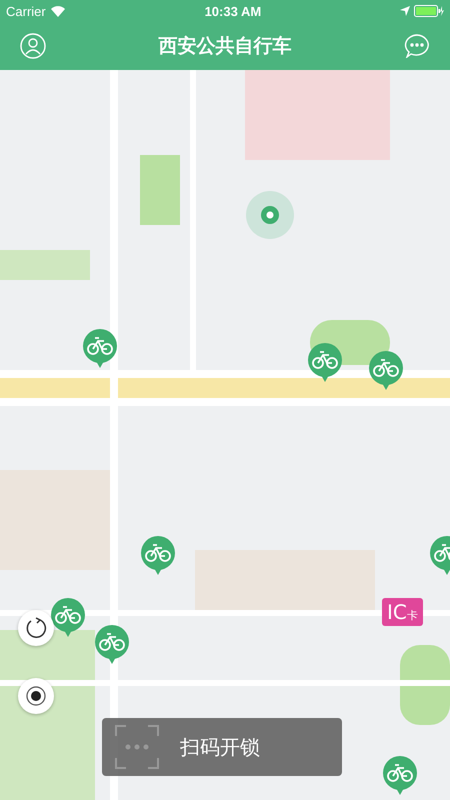 The width and height of the screenshot is (450, 800). I want to click on park-area, so click(160, 190).